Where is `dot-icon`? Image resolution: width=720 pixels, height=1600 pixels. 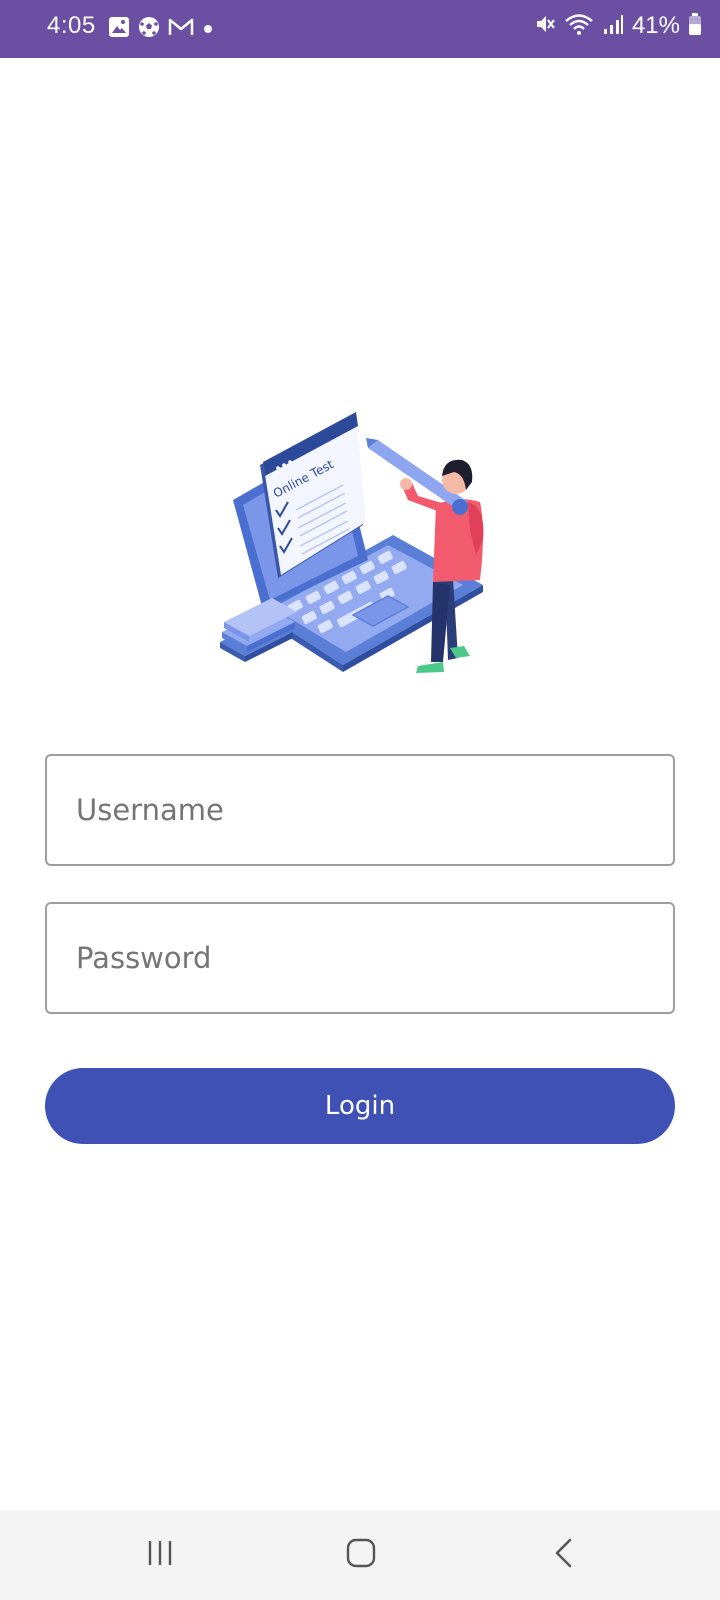
dot-icon is located at coordinates (208, 29).